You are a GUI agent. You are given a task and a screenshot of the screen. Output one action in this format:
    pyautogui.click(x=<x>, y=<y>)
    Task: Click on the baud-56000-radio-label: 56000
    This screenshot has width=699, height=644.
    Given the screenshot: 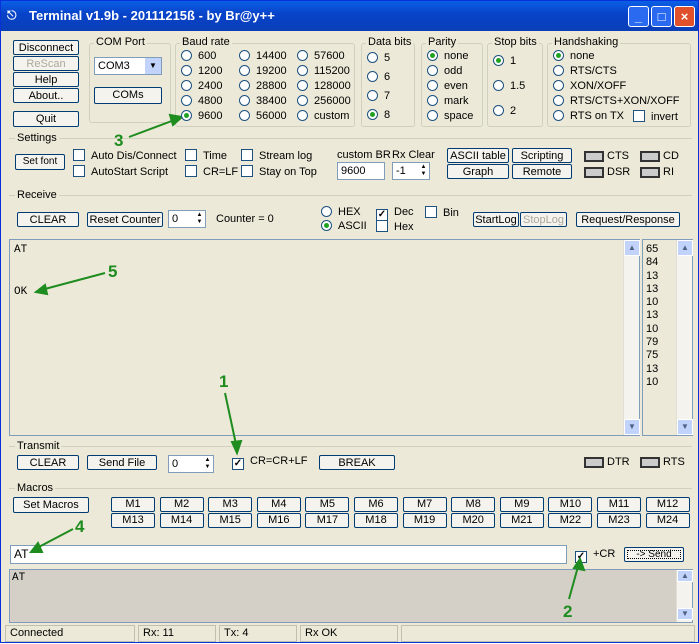 What is the action you would take?
    pyautogui.click(x=271, y=116)
    